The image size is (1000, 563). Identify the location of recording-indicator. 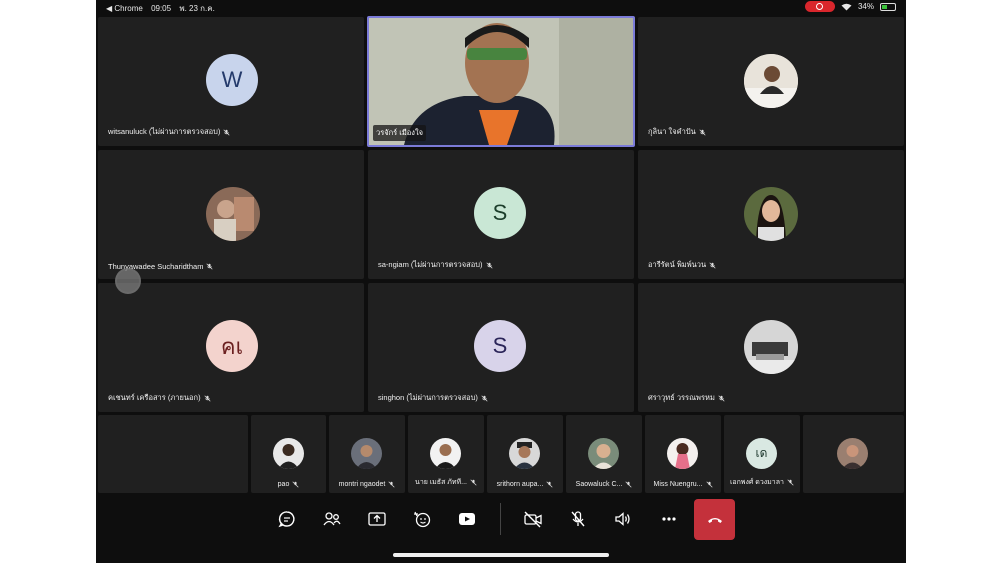
(819, 6).